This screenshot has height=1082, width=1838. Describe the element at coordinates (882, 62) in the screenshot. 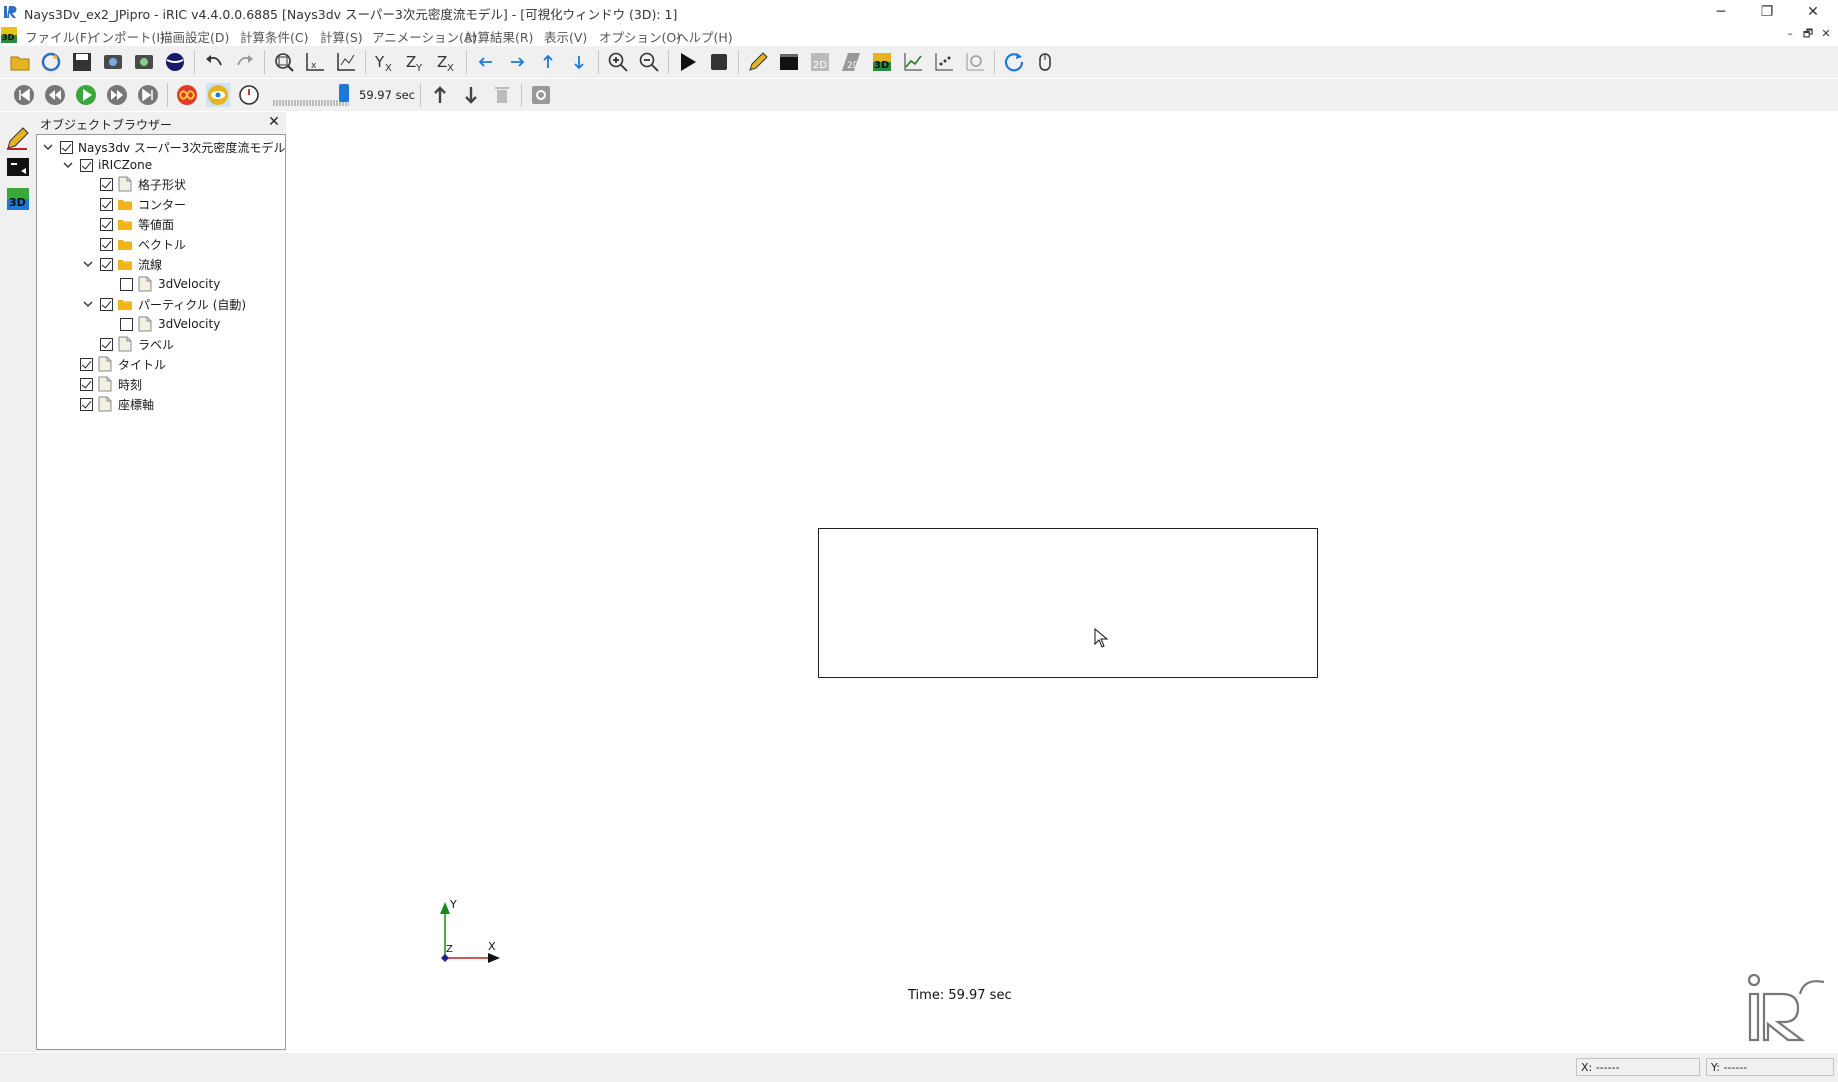

I see `3d-window-icon: 3D` at that location.